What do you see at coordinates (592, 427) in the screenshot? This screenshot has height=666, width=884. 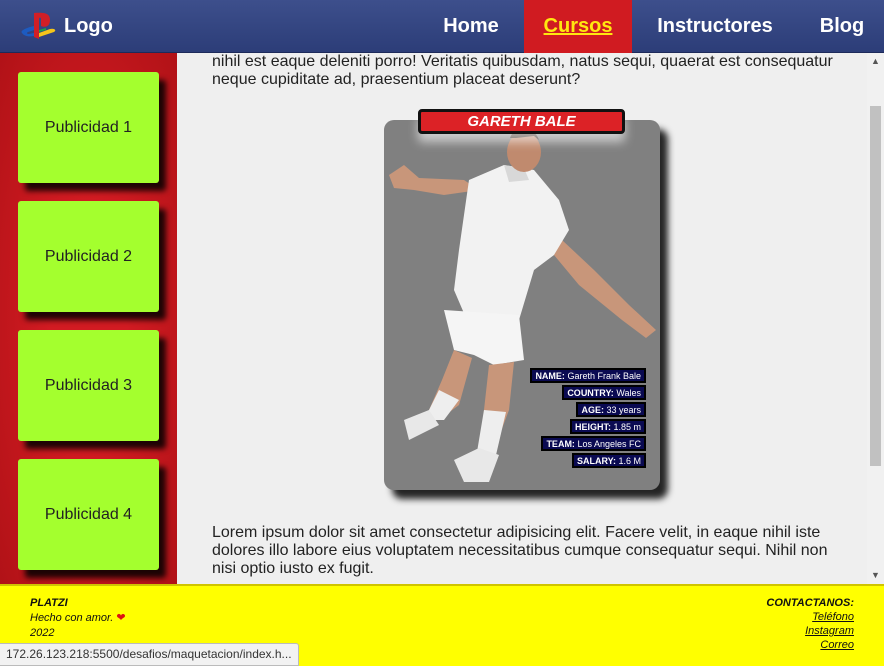 I see `stat-label: HEIGHT:` at bounding box center [592, 427].